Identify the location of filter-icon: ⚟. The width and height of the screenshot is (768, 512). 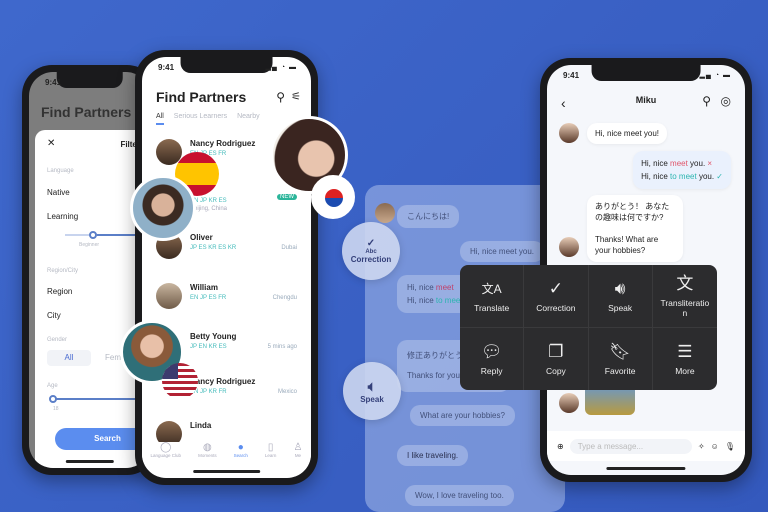
(296, 96).